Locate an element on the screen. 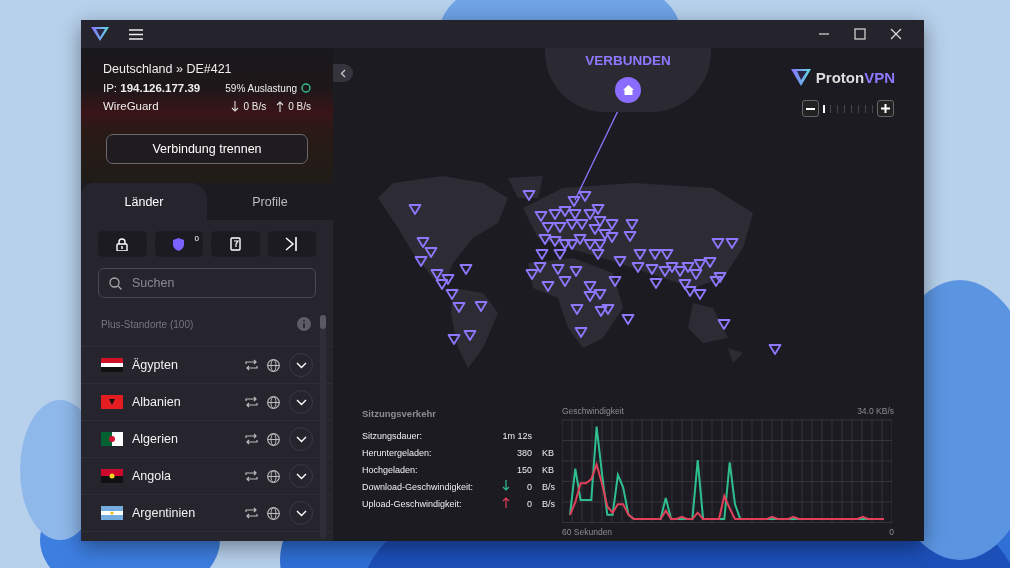 This screenshot has width=1010, height=568. menu-icon is located at coordinates (136, 34).